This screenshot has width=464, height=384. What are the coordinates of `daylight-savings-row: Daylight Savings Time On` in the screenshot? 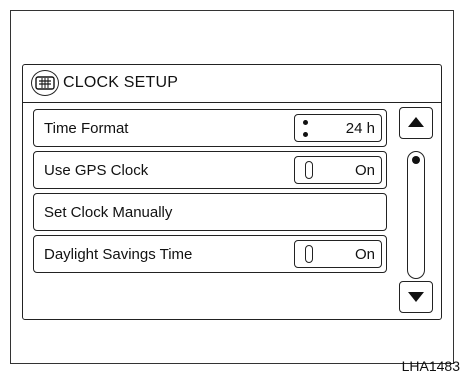 It's located at (210, 254).